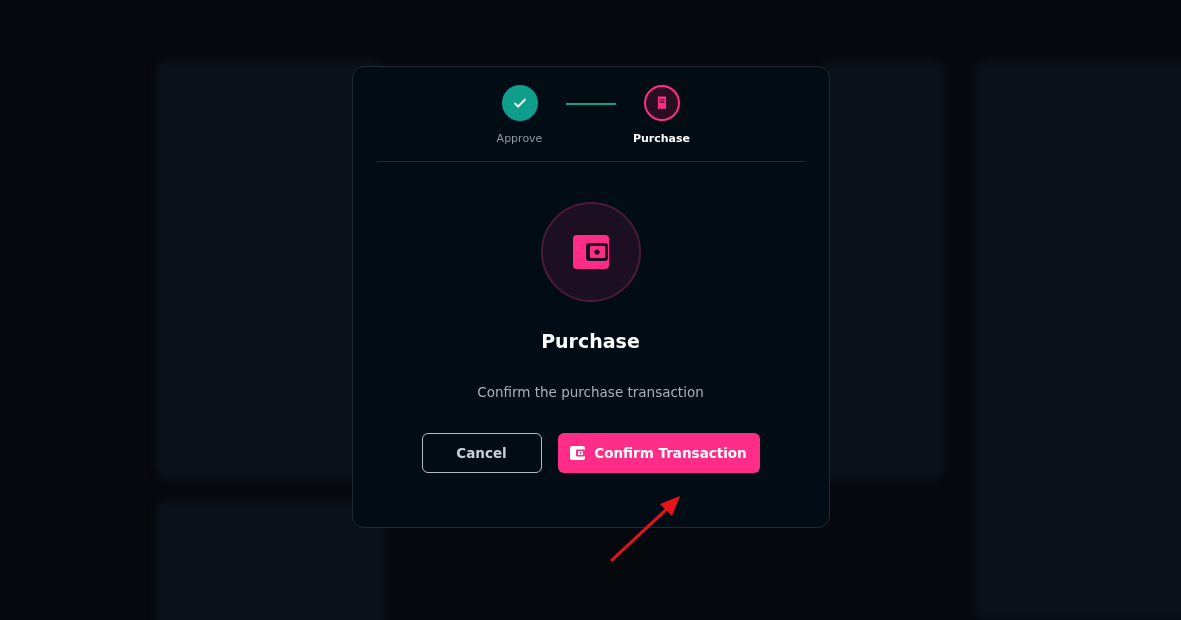 The height and width of the screenshot is (620, 1181). Describe the element at coordinates (658, 453) in the screenshot. I see `confirm-button: Confirm Transaction` at that location.